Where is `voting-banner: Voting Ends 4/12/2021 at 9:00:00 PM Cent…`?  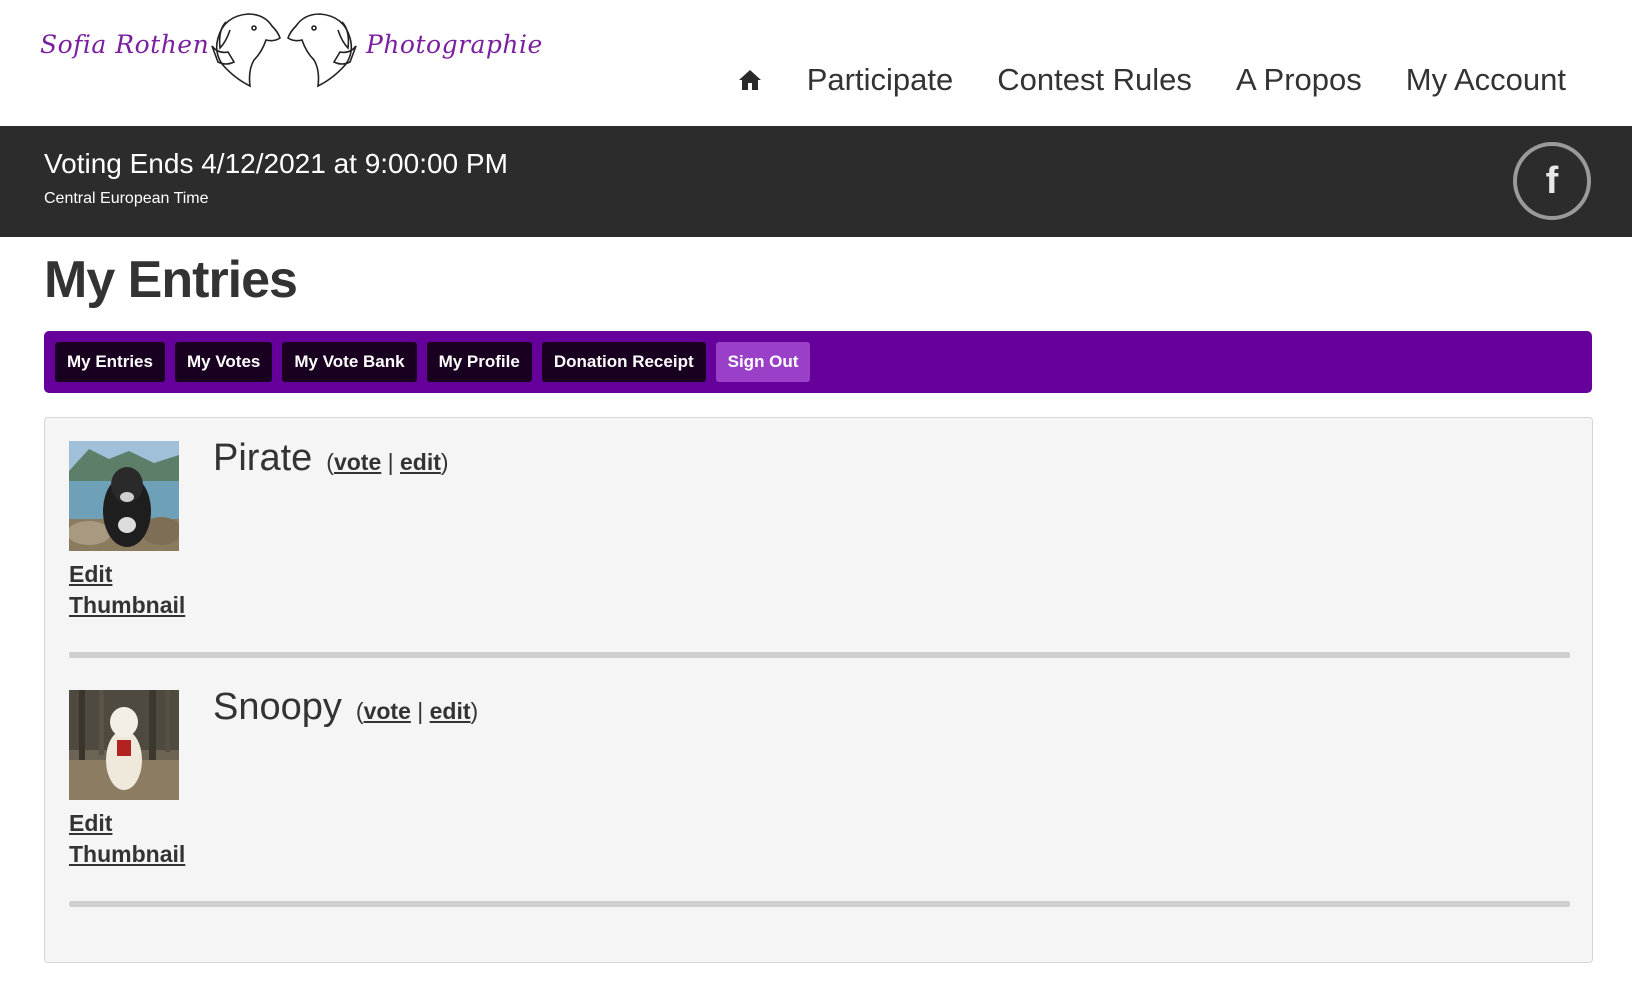 voting-banner: Voting Ends 4/12/2021 at 9:00:00 PM Cent… is located at coordinates (816, 181).